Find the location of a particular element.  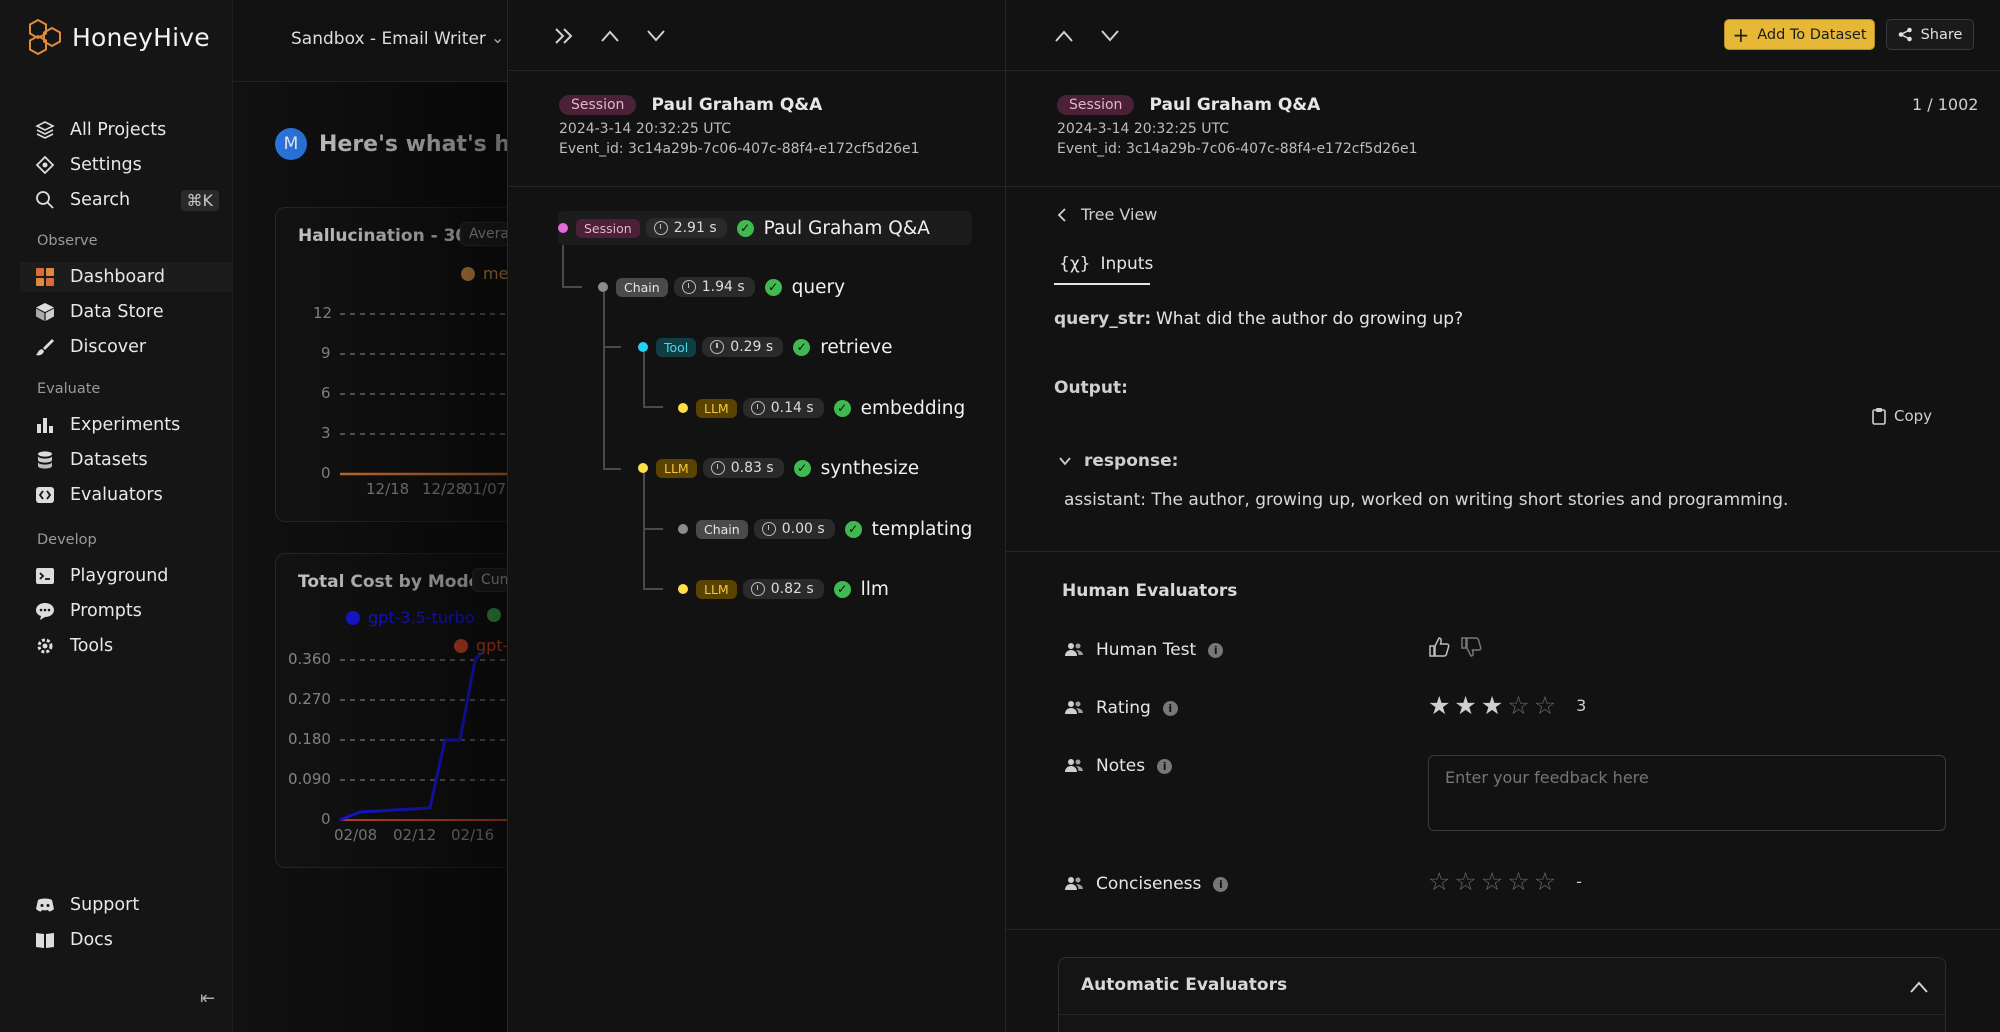

tree-node-templating: Chain 0.00 s ✓ templating is located at coordinates (825, 529).